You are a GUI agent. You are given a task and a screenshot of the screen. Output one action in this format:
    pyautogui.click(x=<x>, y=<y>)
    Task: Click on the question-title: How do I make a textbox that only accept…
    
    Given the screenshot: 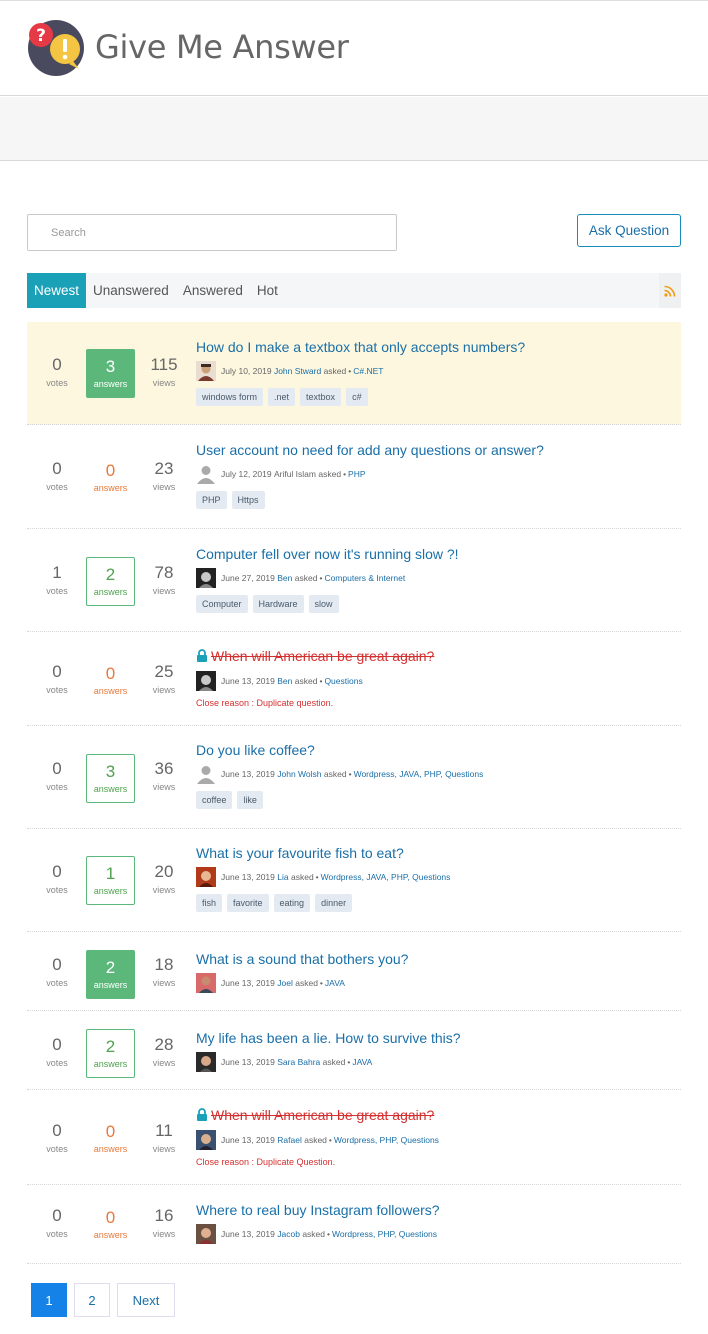 What is the action you would take?
    pyautogui.click(x=438, y=347)
    